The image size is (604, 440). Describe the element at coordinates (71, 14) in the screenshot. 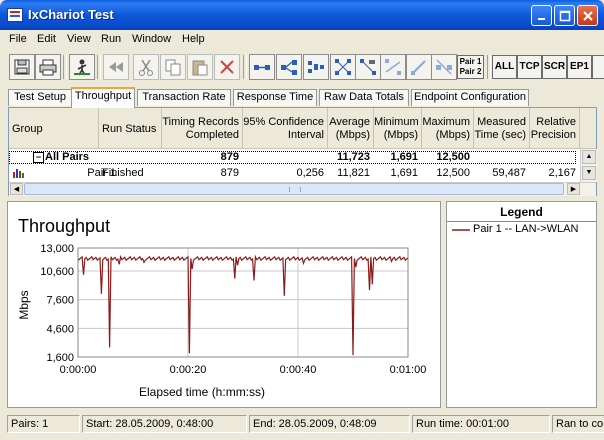

I see `window-title: IxChariot Test` at that location.